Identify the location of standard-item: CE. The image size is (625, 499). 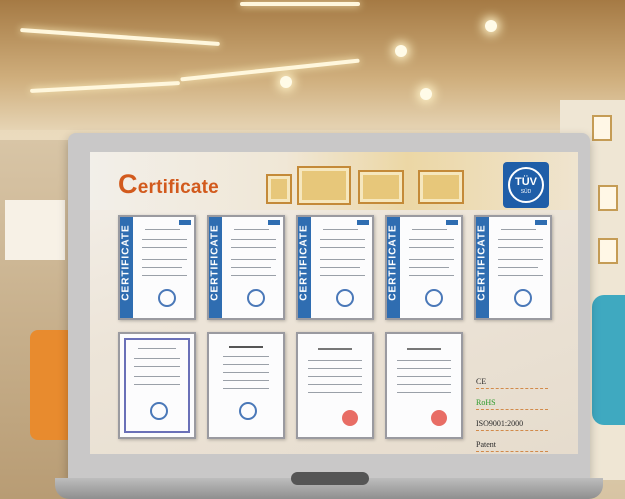
(516, 384).